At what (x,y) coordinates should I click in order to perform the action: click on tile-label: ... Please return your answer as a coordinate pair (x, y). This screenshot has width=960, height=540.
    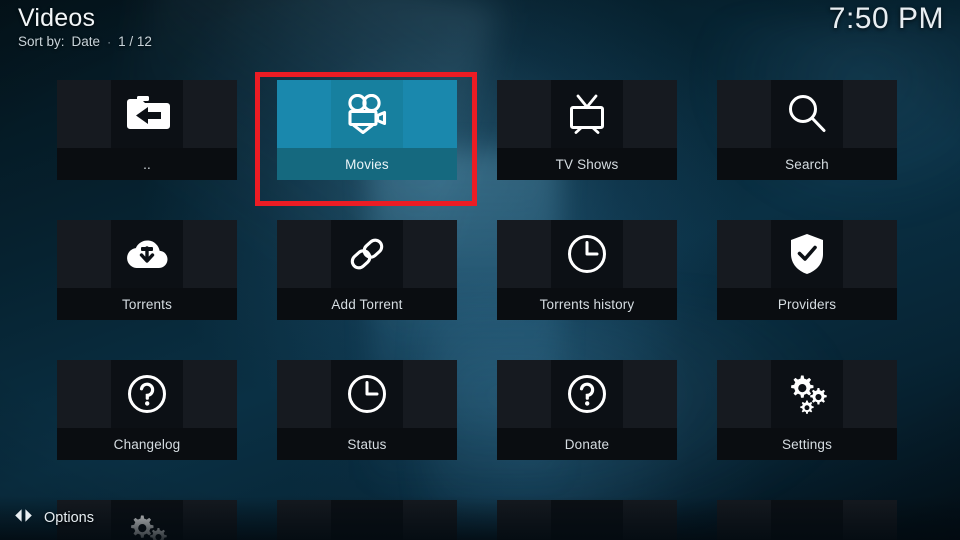
    Looking at the image, I should click on (147, 164).